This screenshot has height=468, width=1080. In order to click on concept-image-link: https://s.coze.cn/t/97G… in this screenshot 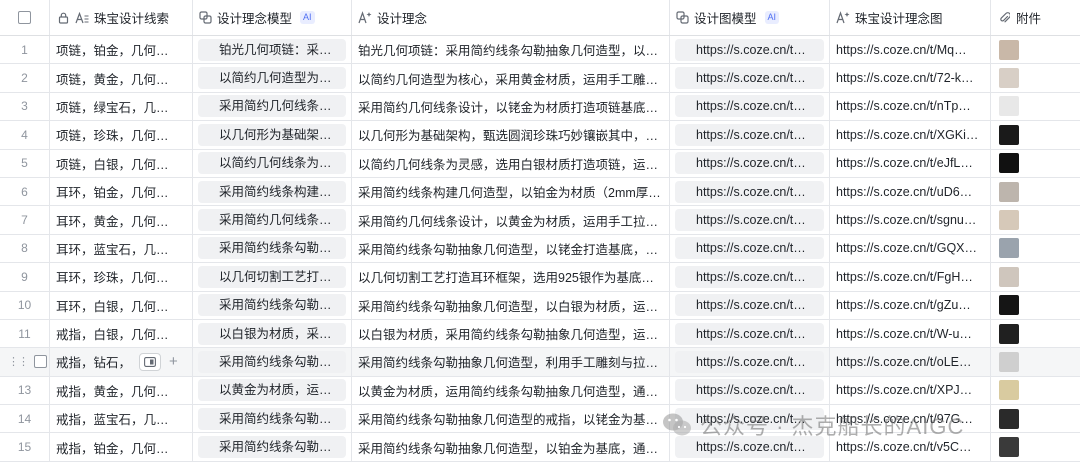, I will do `click(910, 419)`.